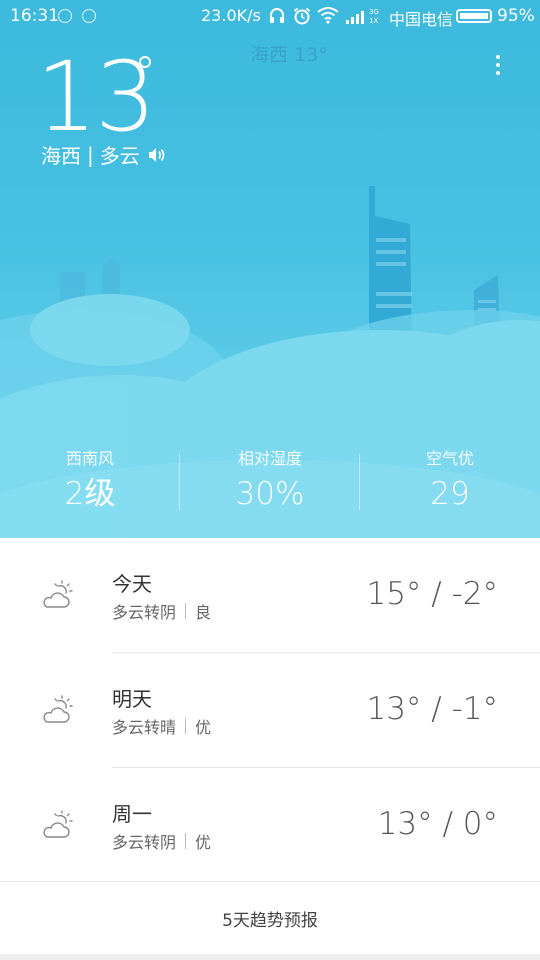 The height and width of the screenshot is (960, 540). I want to click on headphone-icon, so click(277, 15).